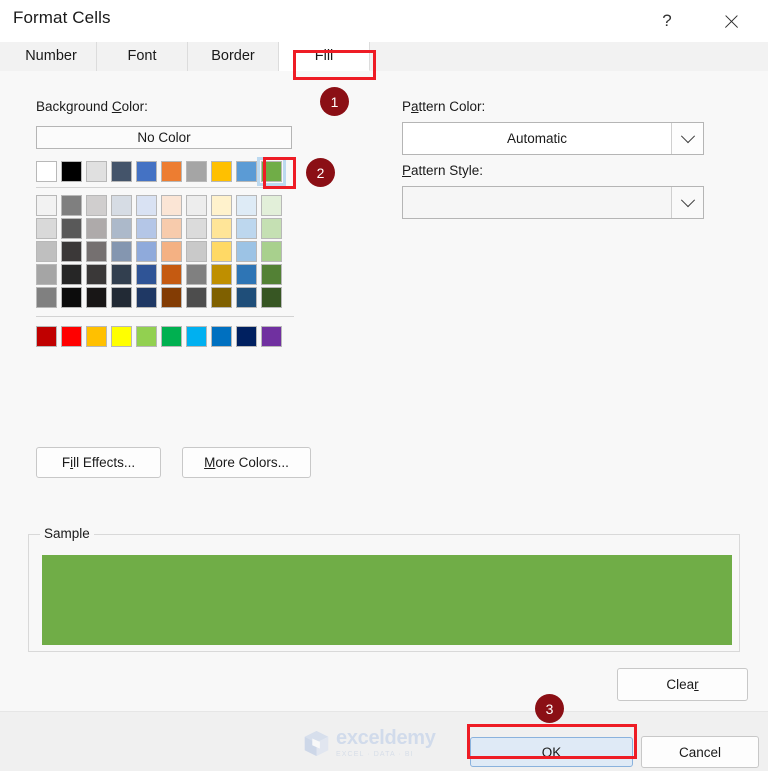  I want to click on pattern-color-dropdown: Automatic, so click(553, 138).